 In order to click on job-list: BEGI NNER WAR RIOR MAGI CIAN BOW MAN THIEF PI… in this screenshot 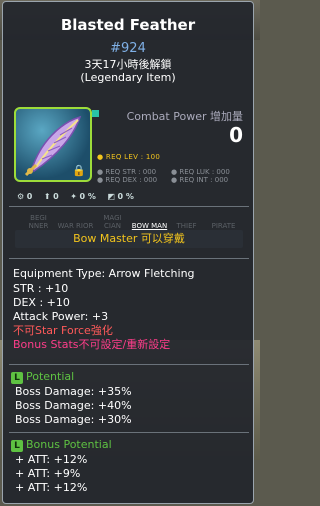, I will do `click(133, 222)`.